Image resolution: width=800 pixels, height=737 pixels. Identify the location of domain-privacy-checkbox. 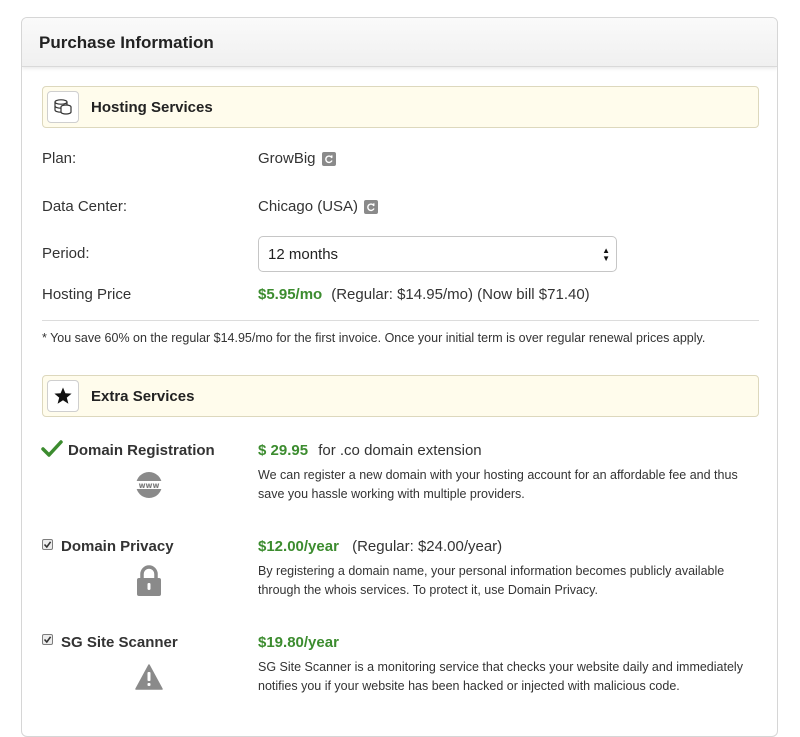
(47, 544).